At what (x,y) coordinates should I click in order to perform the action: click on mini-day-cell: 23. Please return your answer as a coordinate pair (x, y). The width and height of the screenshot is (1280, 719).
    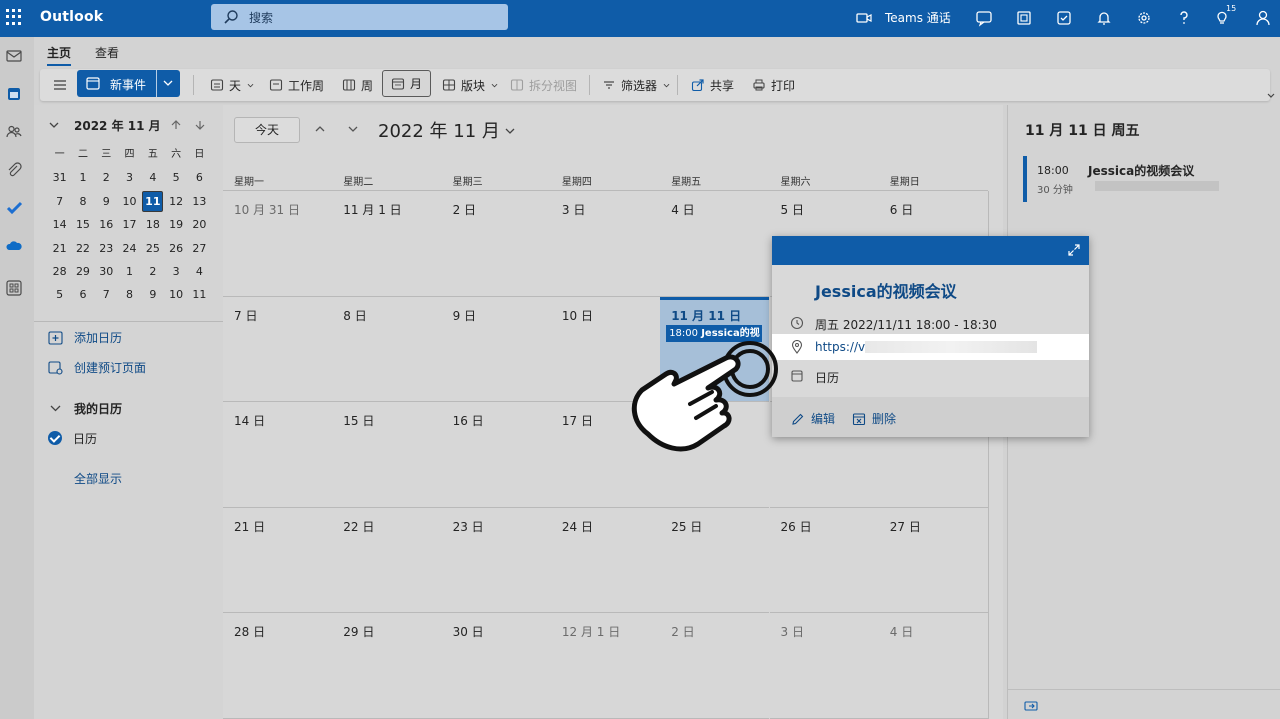
    Looking at the image, I should click on (106, 248).